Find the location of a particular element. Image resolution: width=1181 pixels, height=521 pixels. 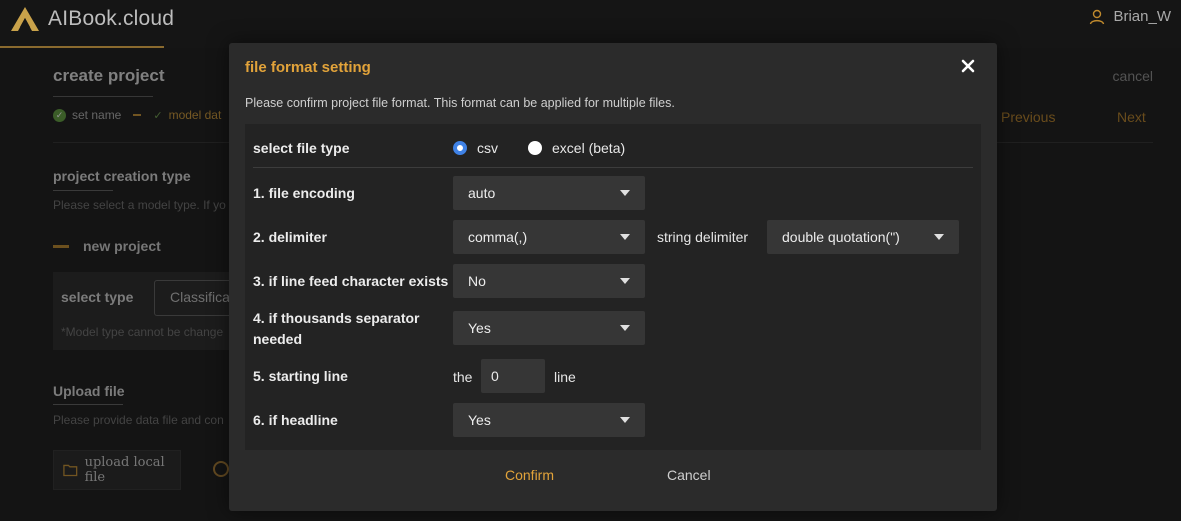

close-icon is located at coordinates (968, 66).